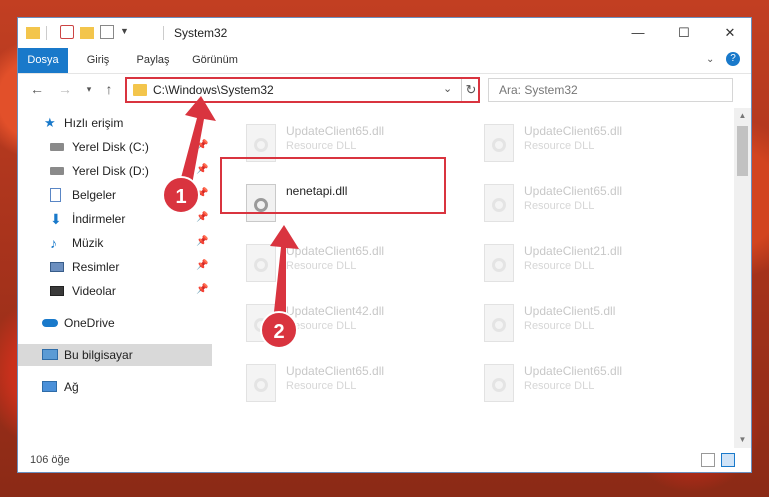 The image size is (769, 497). I want to click on scroll-down-icon: ▼, so click(742, 440).